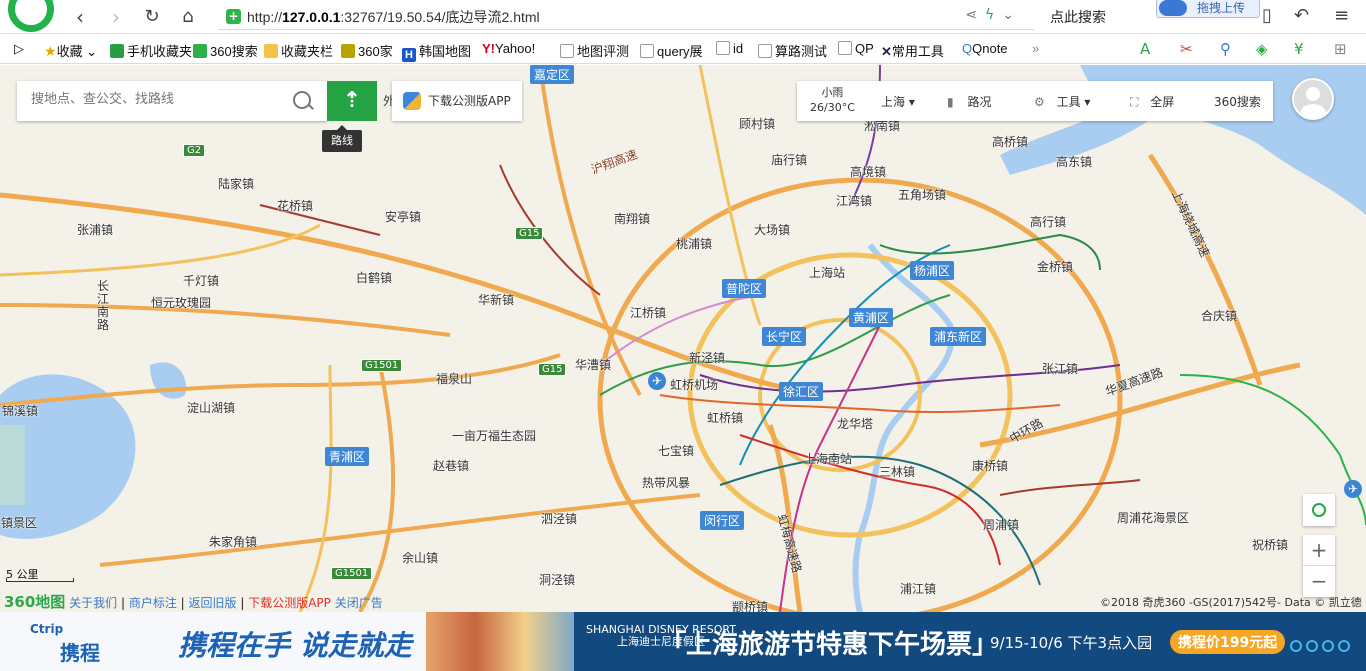 The image size is (1366, 671). Describe the element at coordinates (854, 200) in the screenshot. I see `place-label: 江湾镇` at that location.